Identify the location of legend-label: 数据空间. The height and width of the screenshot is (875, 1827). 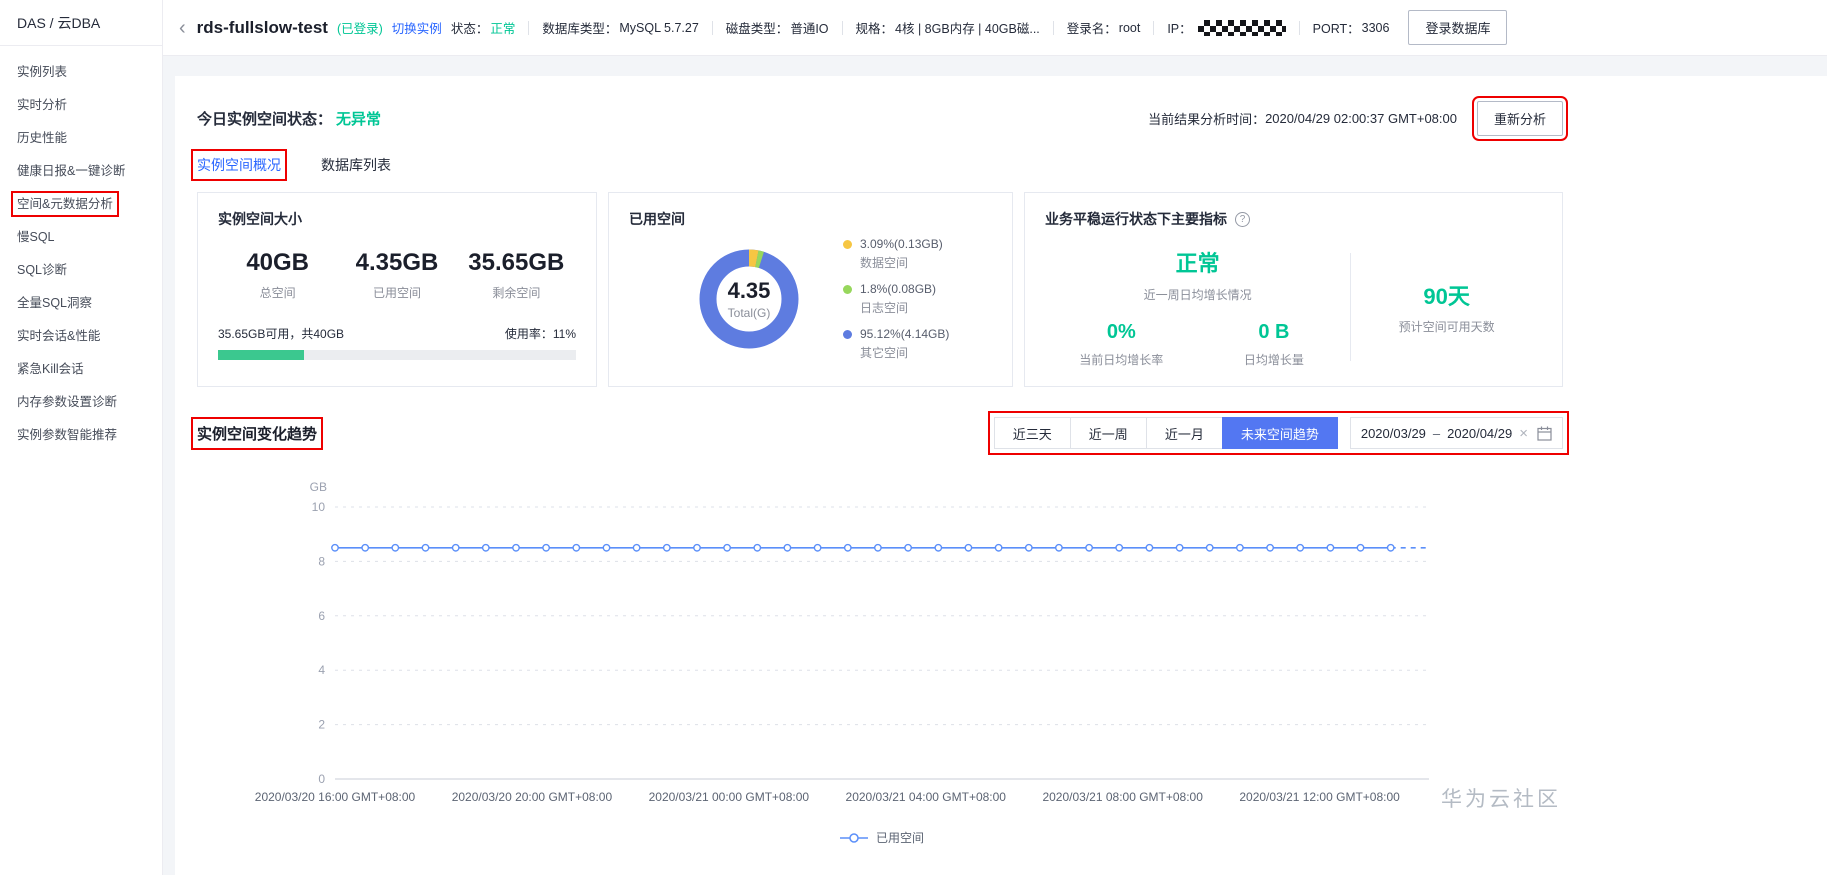
(884, 263).